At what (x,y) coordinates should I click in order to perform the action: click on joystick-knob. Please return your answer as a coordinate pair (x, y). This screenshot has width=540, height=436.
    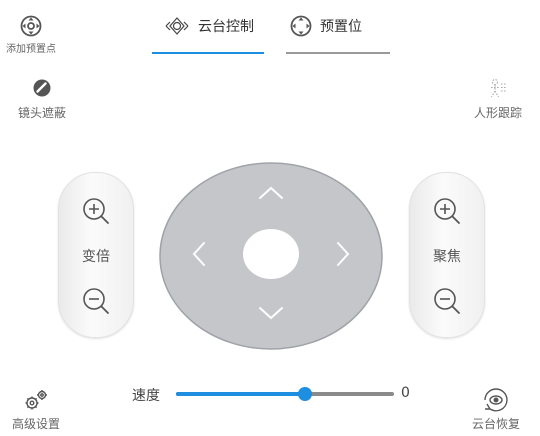
    Looking at the image, I should click on (271, 254).